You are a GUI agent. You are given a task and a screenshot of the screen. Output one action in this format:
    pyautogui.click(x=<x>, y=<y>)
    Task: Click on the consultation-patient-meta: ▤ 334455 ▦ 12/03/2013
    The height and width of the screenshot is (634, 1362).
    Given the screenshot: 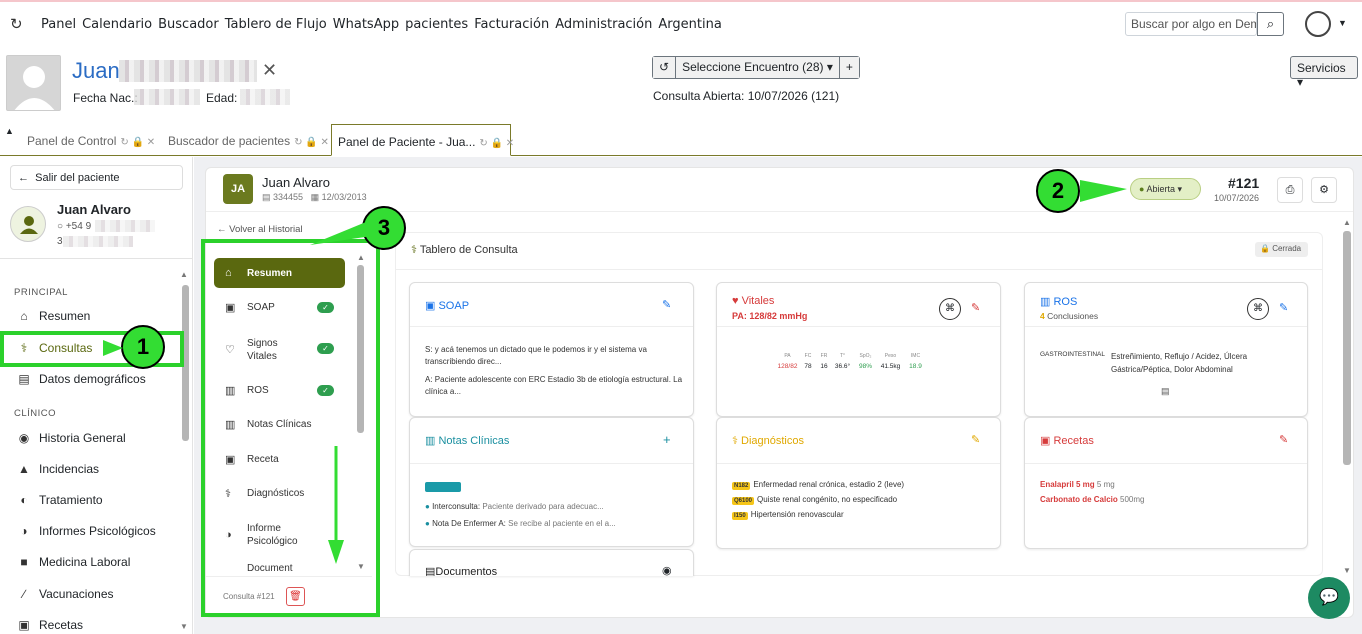 What is the action you would take?
    pyautogui.click(x=314, y=197)
    